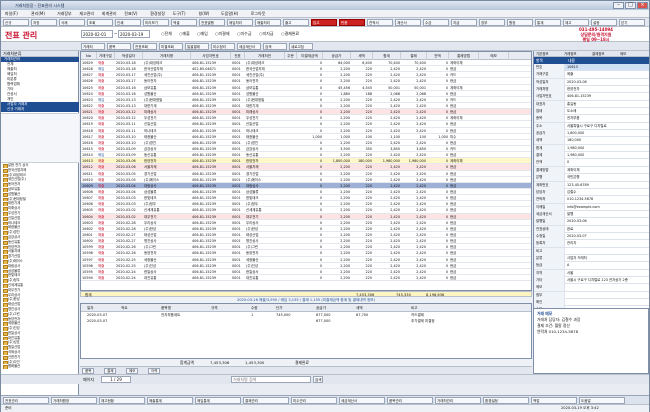  What do you see at coordinates (642, 5) in the screenshot?
I see `close-button: ×` at bounding box center [642, 5].